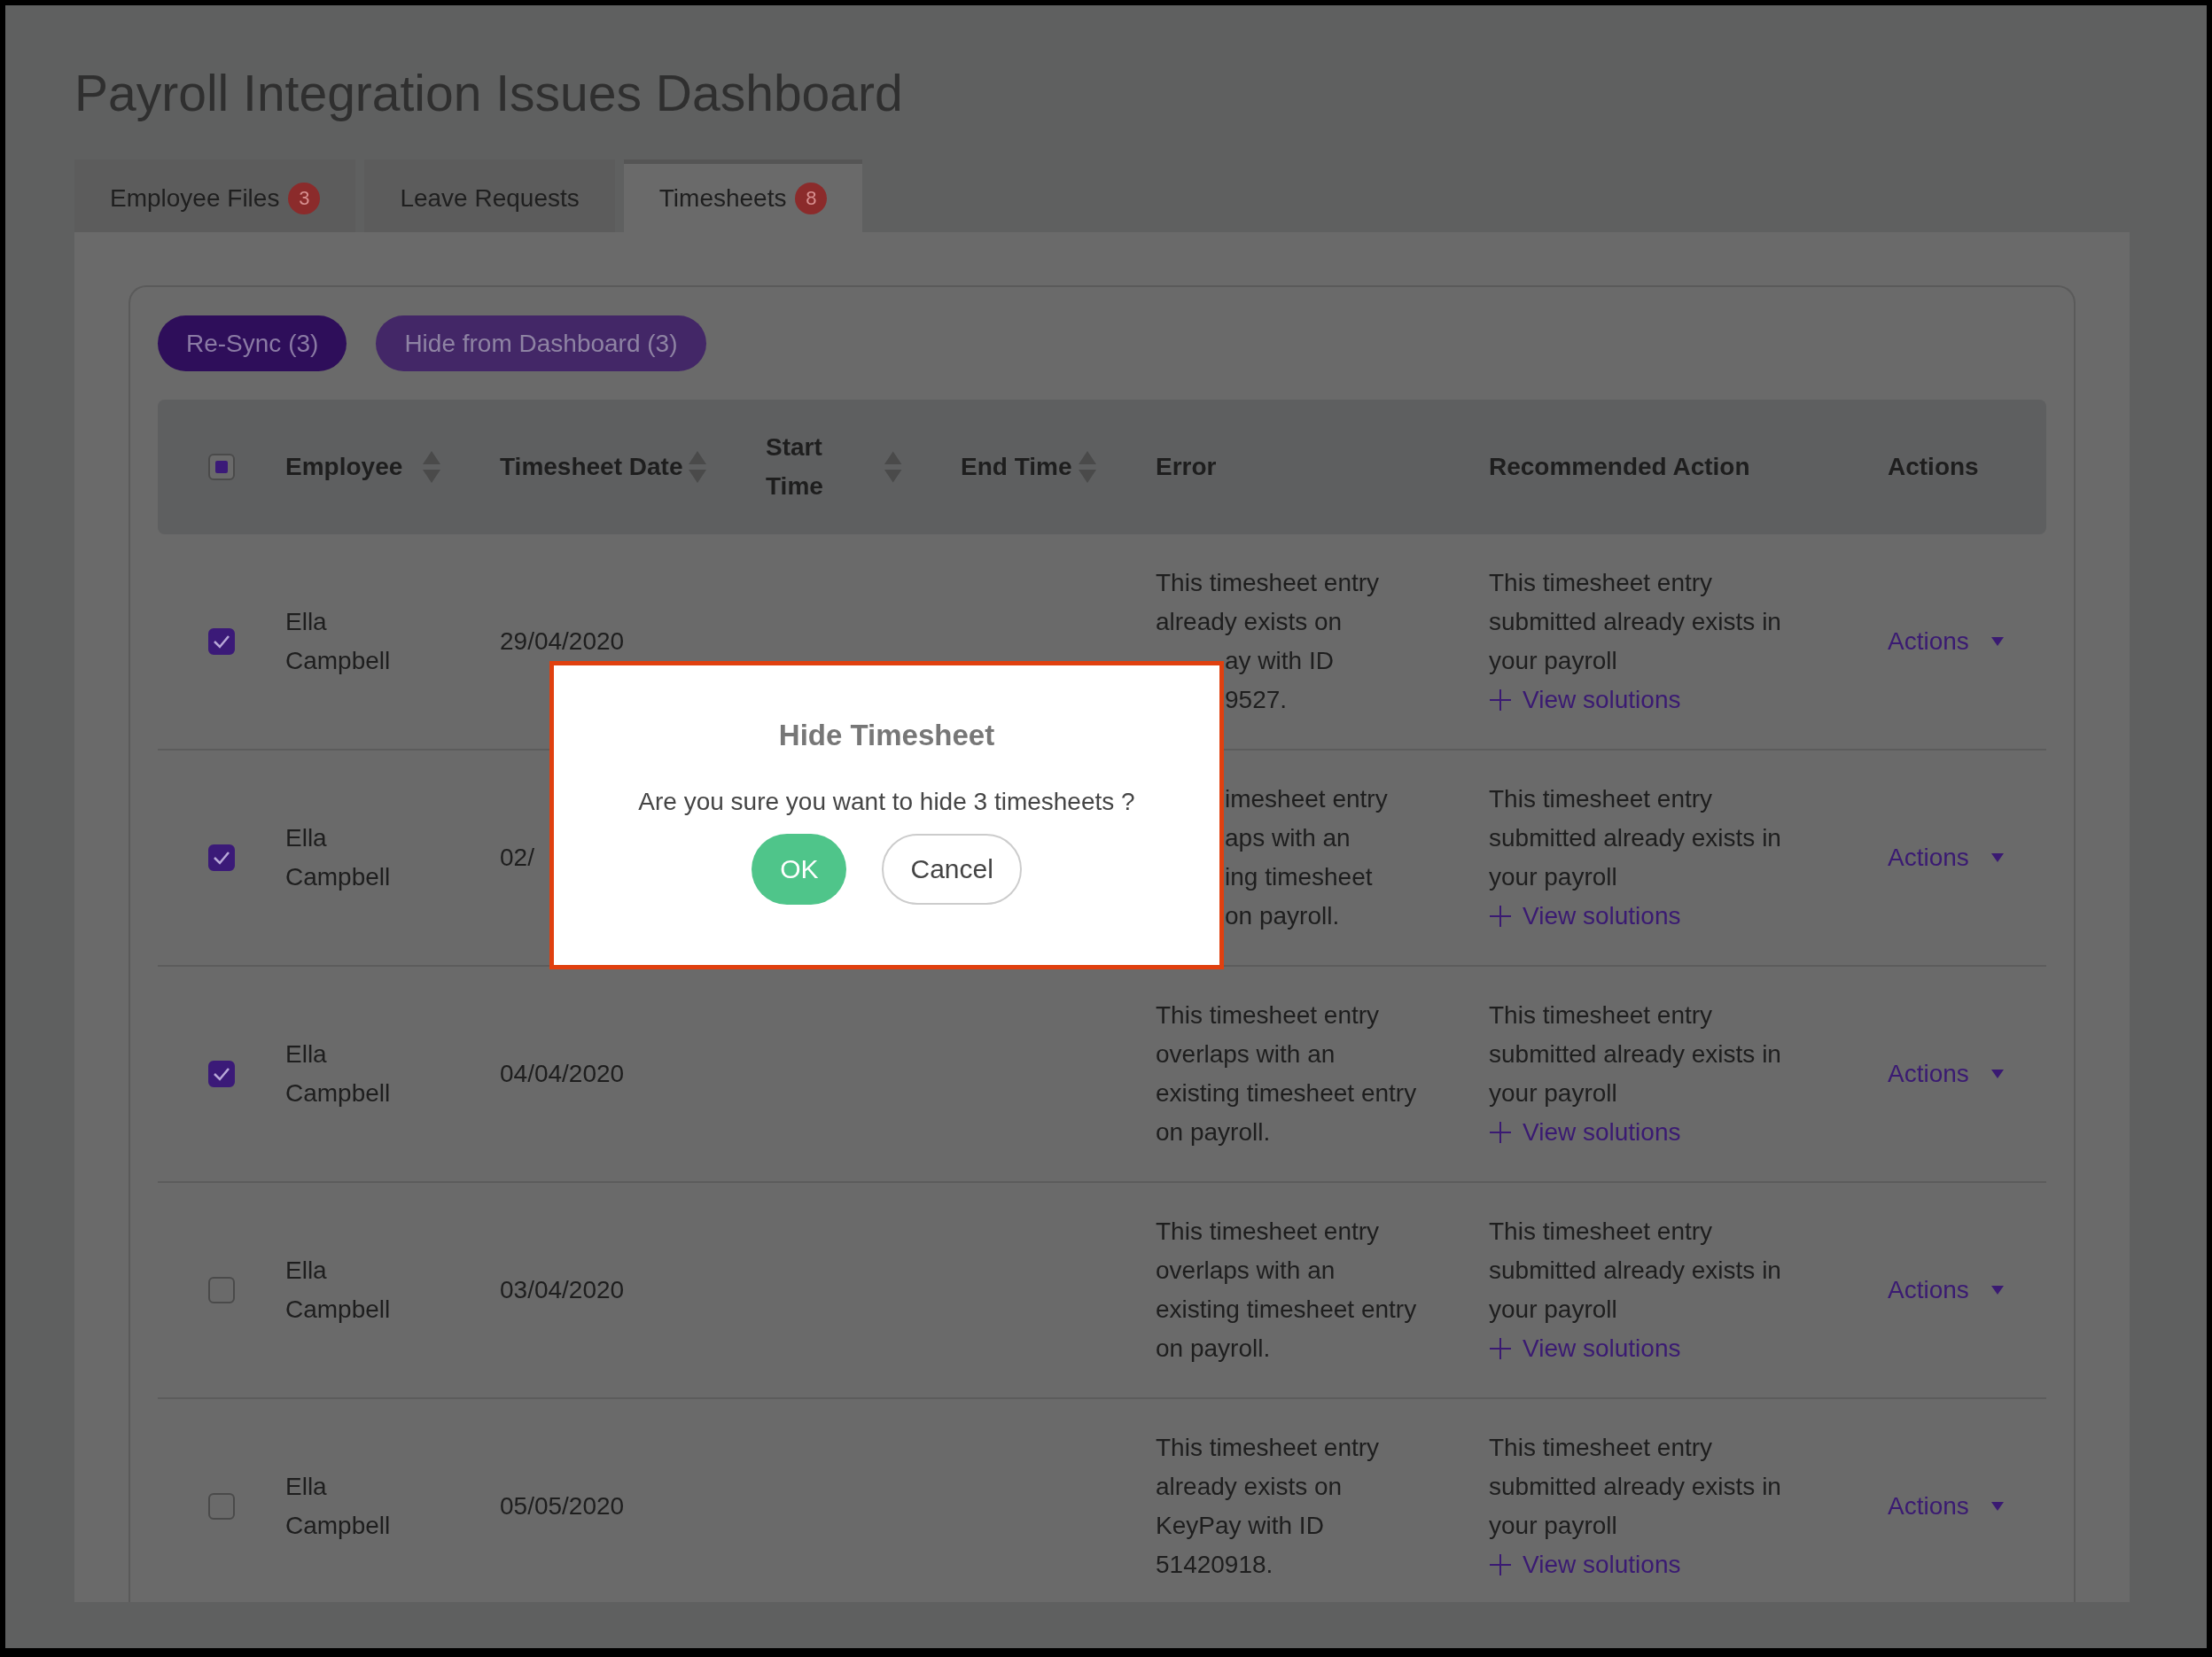 The width and height of the screenshot is (2212, 1657). What do you see at coordinates (591, 467) in the screenshot?
I see `column-header: Timesheet Date` at bounding box center [591, 467].